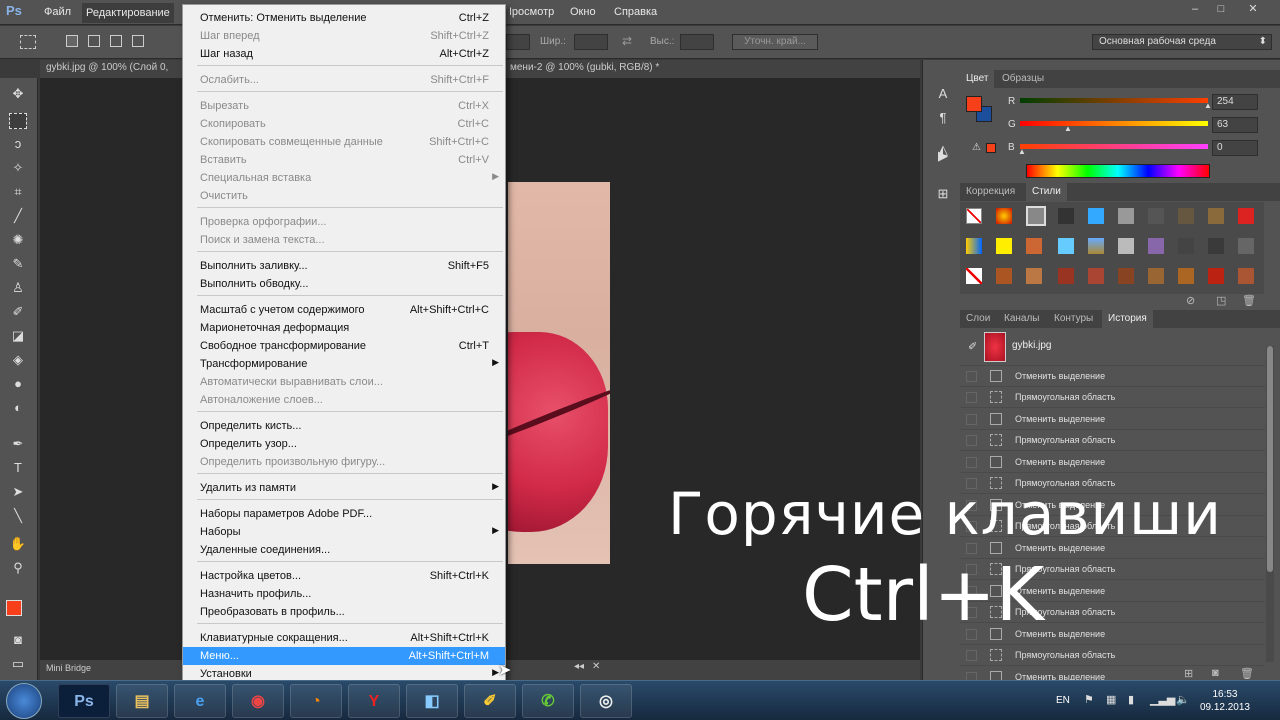 This screenshot has height=720, width=1280. Describe the element at coordinates (490, 701) in the screenshot. I see `taskbar-tool-icon: ✐` at that location.